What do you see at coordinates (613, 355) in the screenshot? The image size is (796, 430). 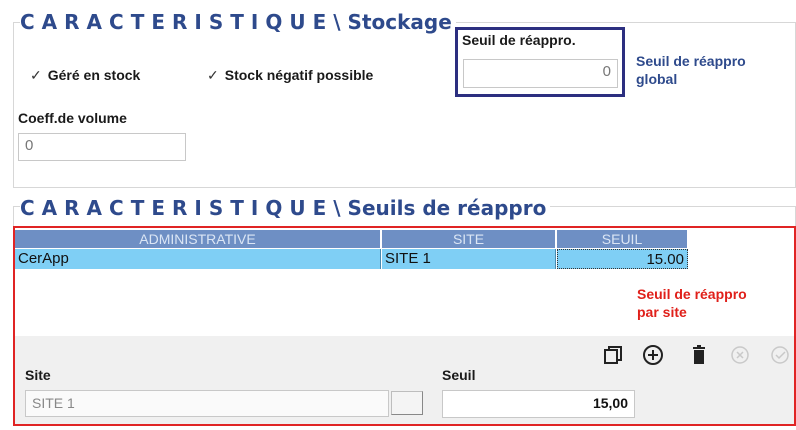 I see `copy-icon` at bounding box center [613, 355].